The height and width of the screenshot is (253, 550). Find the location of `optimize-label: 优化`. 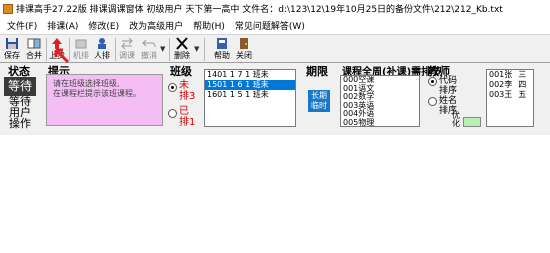

optimize-label: 优化 is located at coordinates (456, 119).